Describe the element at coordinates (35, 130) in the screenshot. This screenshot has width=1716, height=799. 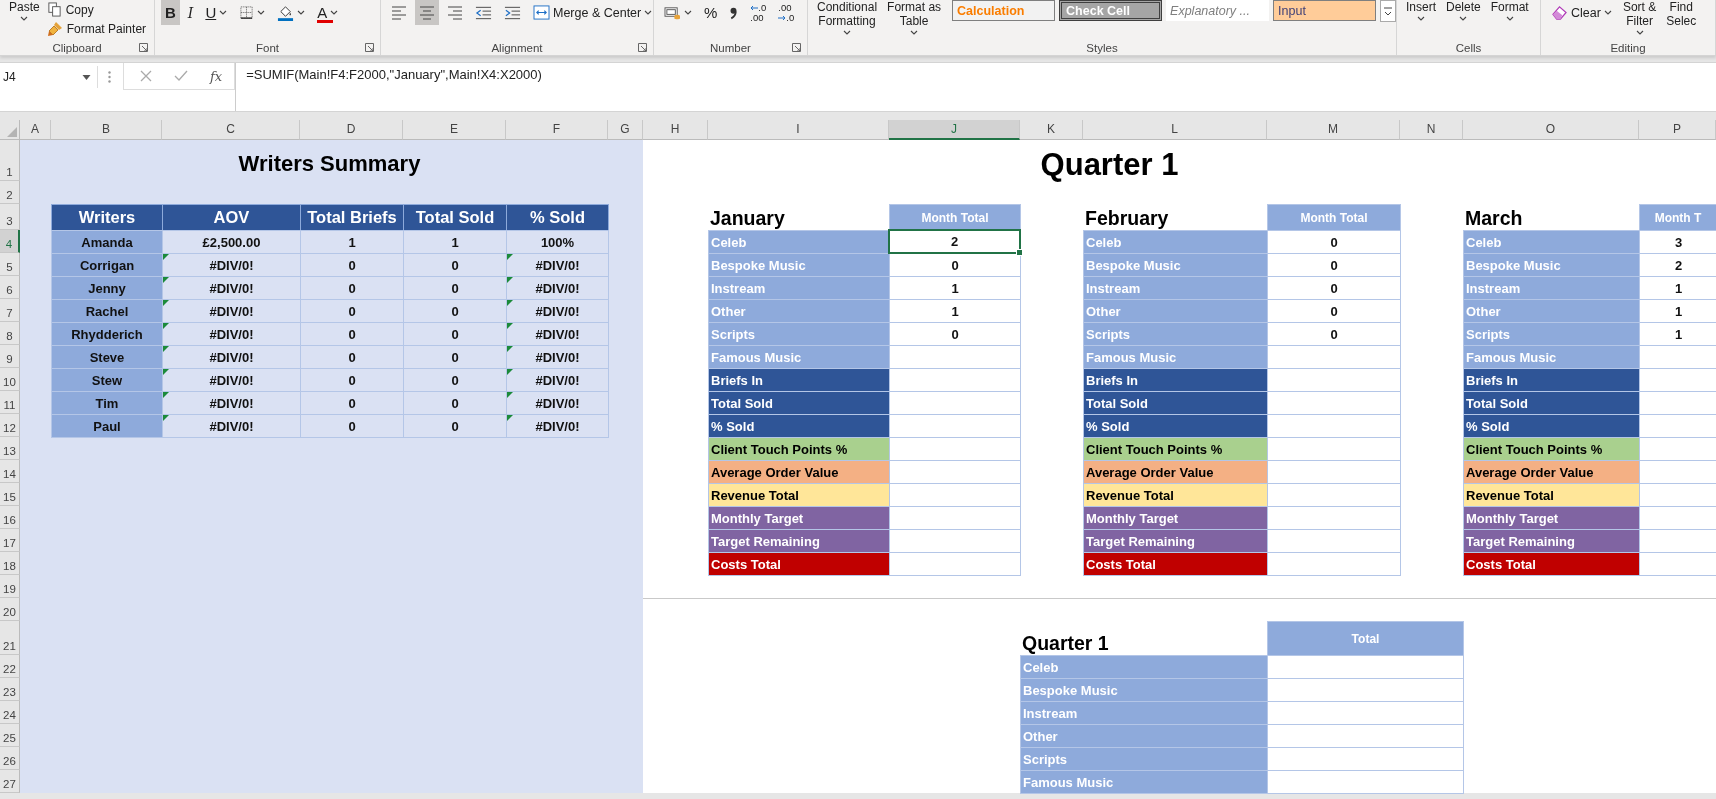
I see `column-header: A` at that location.